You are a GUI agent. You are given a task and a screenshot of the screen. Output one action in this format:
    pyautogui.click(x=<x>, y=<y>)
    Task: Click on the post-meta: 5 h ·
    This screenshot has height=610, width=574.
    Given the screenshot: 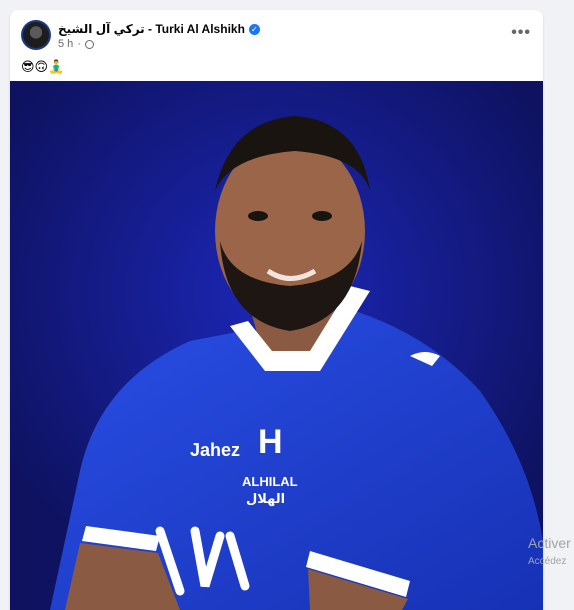 What is the action you would take?
    pyautogui.click(x=76, y=44)
    